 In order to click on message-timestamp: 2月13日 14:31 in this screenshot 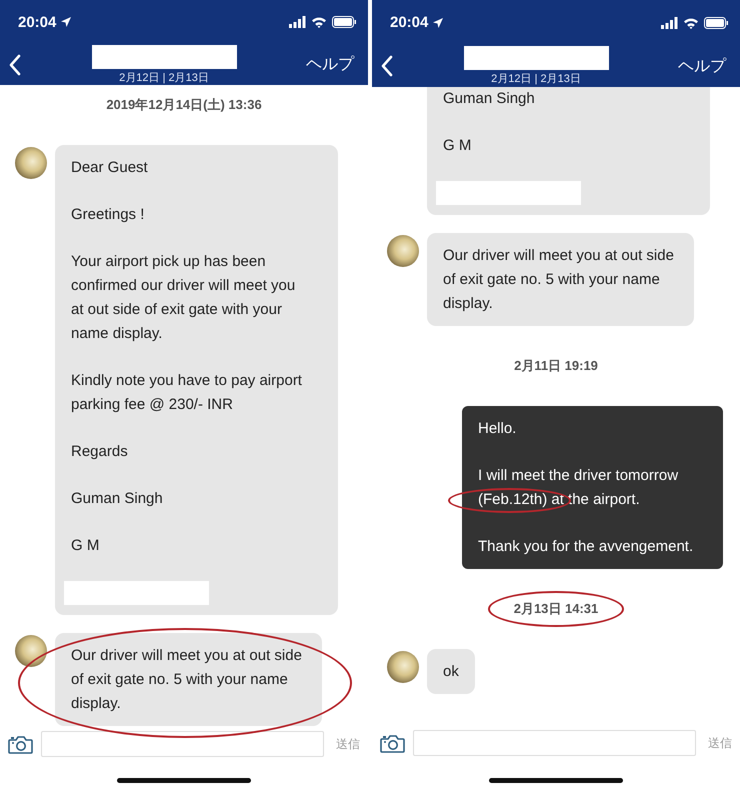, I will do `click(556, 609)`.